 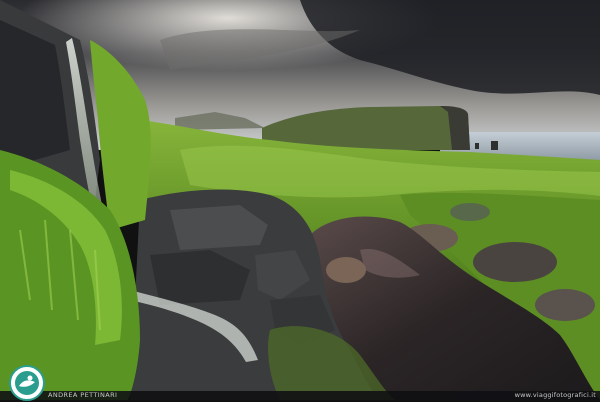 What do you see at coordinates (494, 145) in the screenshot?
I see `sea-stack` at bounding box center [494, 145].